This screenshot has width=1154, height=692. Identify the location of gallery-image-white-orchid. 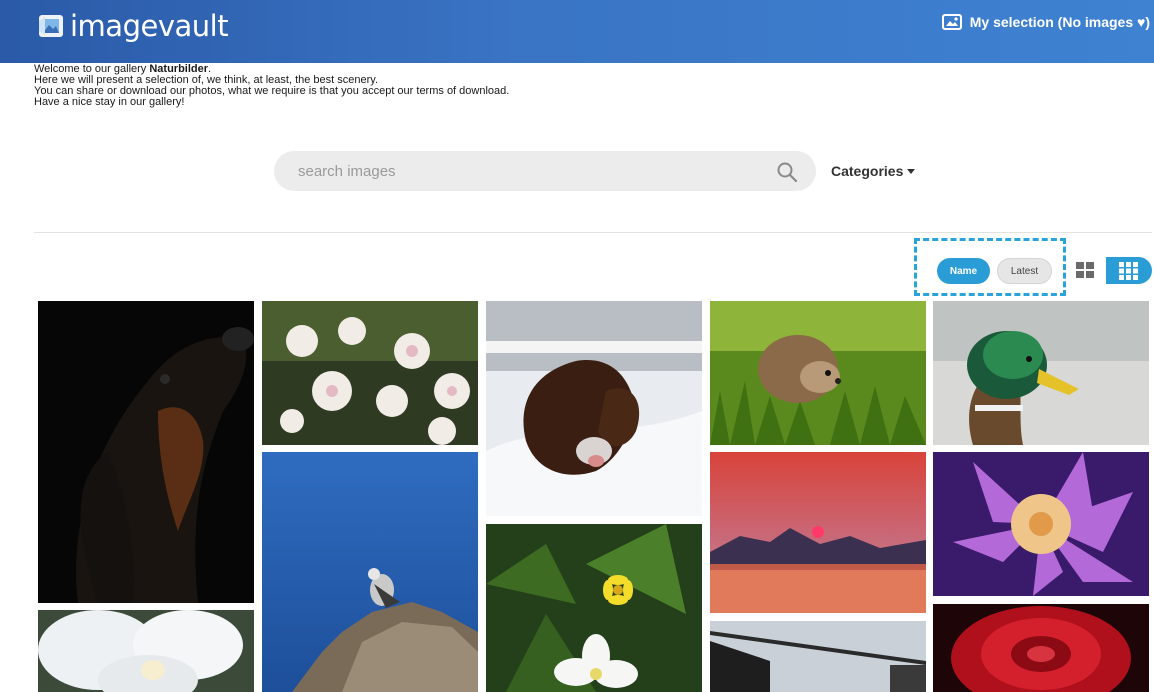
(146, 651).